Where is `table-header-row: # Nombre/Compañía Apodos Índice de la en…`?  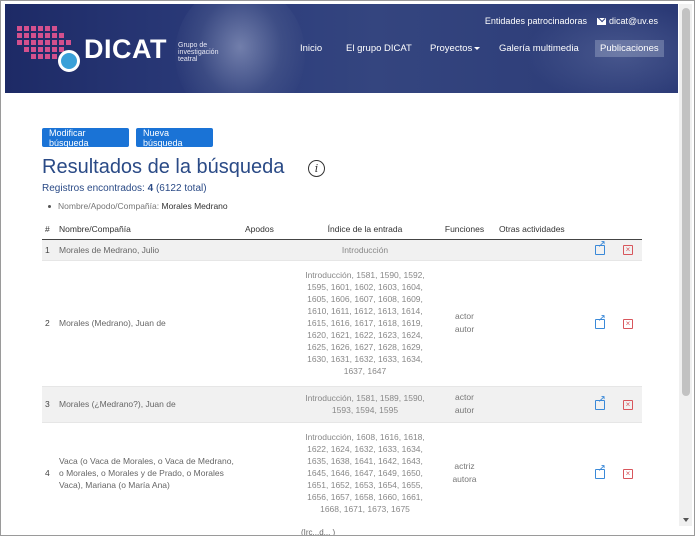 table-header-row: # Nombre/Compañía Apodos Índice de la en… is located at coordinates (342, 229).